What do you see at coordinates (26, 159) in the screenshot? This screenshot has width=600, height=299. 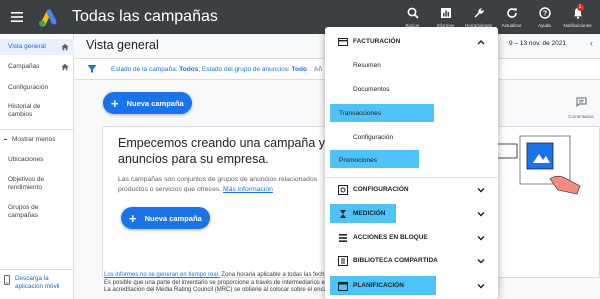 I see `sidebar-item-label: Ubicaciones` at bounding box center [26, 159].